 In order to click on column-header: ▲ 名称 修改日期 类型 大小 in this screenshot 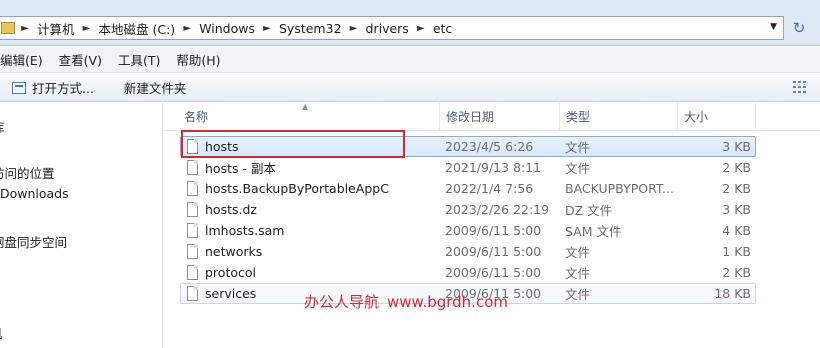, I will do `click(492, 116)`.